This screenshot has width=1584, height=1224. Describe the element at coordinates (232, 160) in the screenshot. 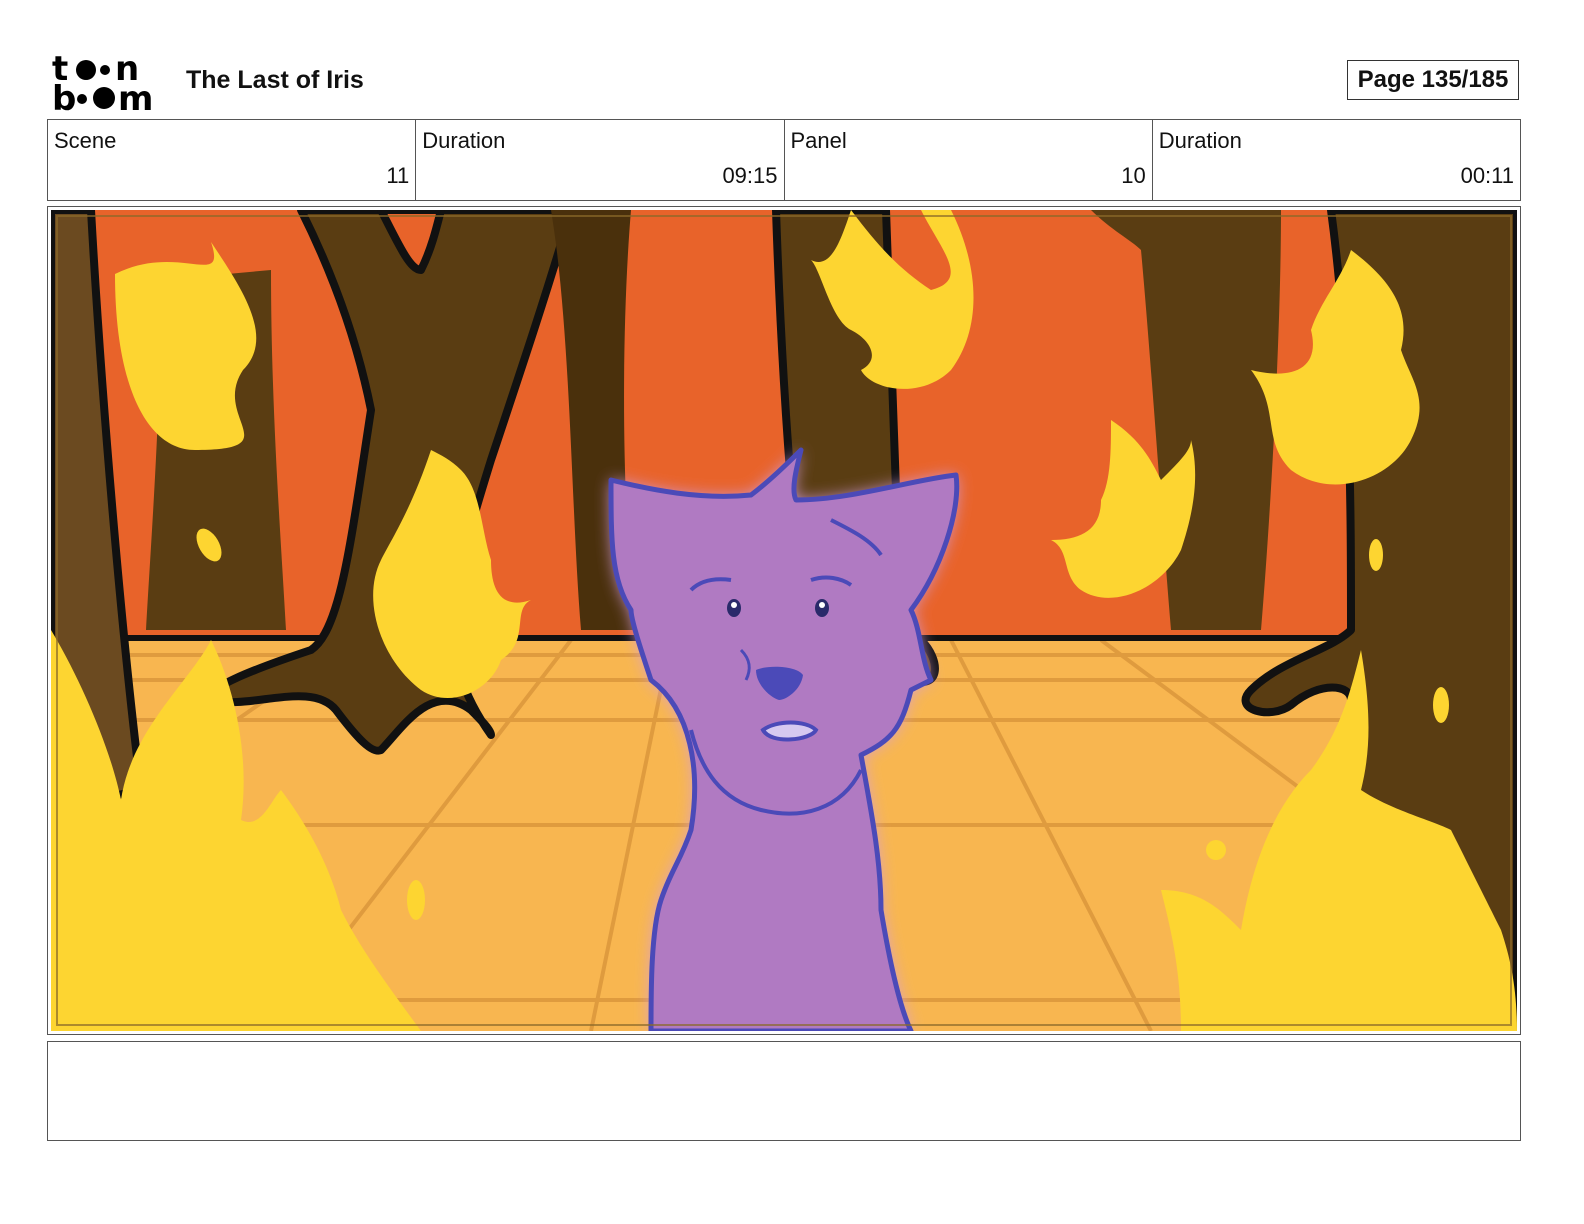

I see `scene-cell: Scene 11` at that location.